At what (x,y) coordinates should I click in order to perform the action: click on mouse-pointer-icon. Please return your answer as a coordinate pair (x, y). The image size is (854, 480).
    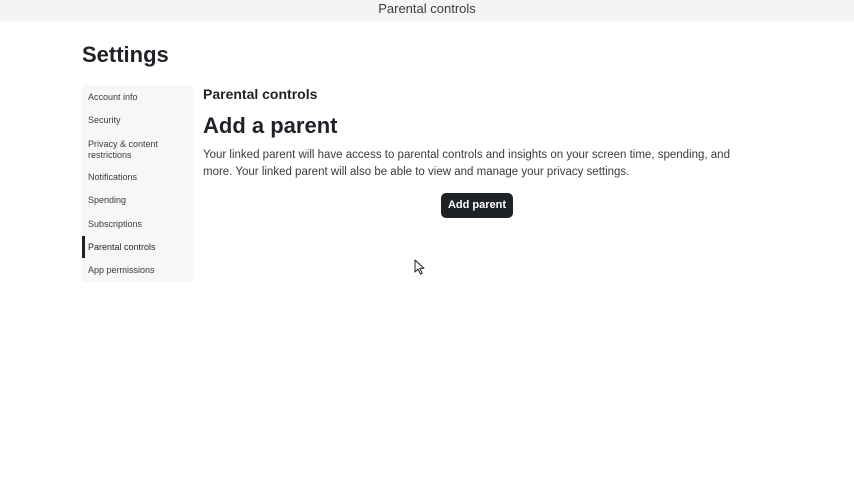
    Looking at the image, I should click on (419, 267).